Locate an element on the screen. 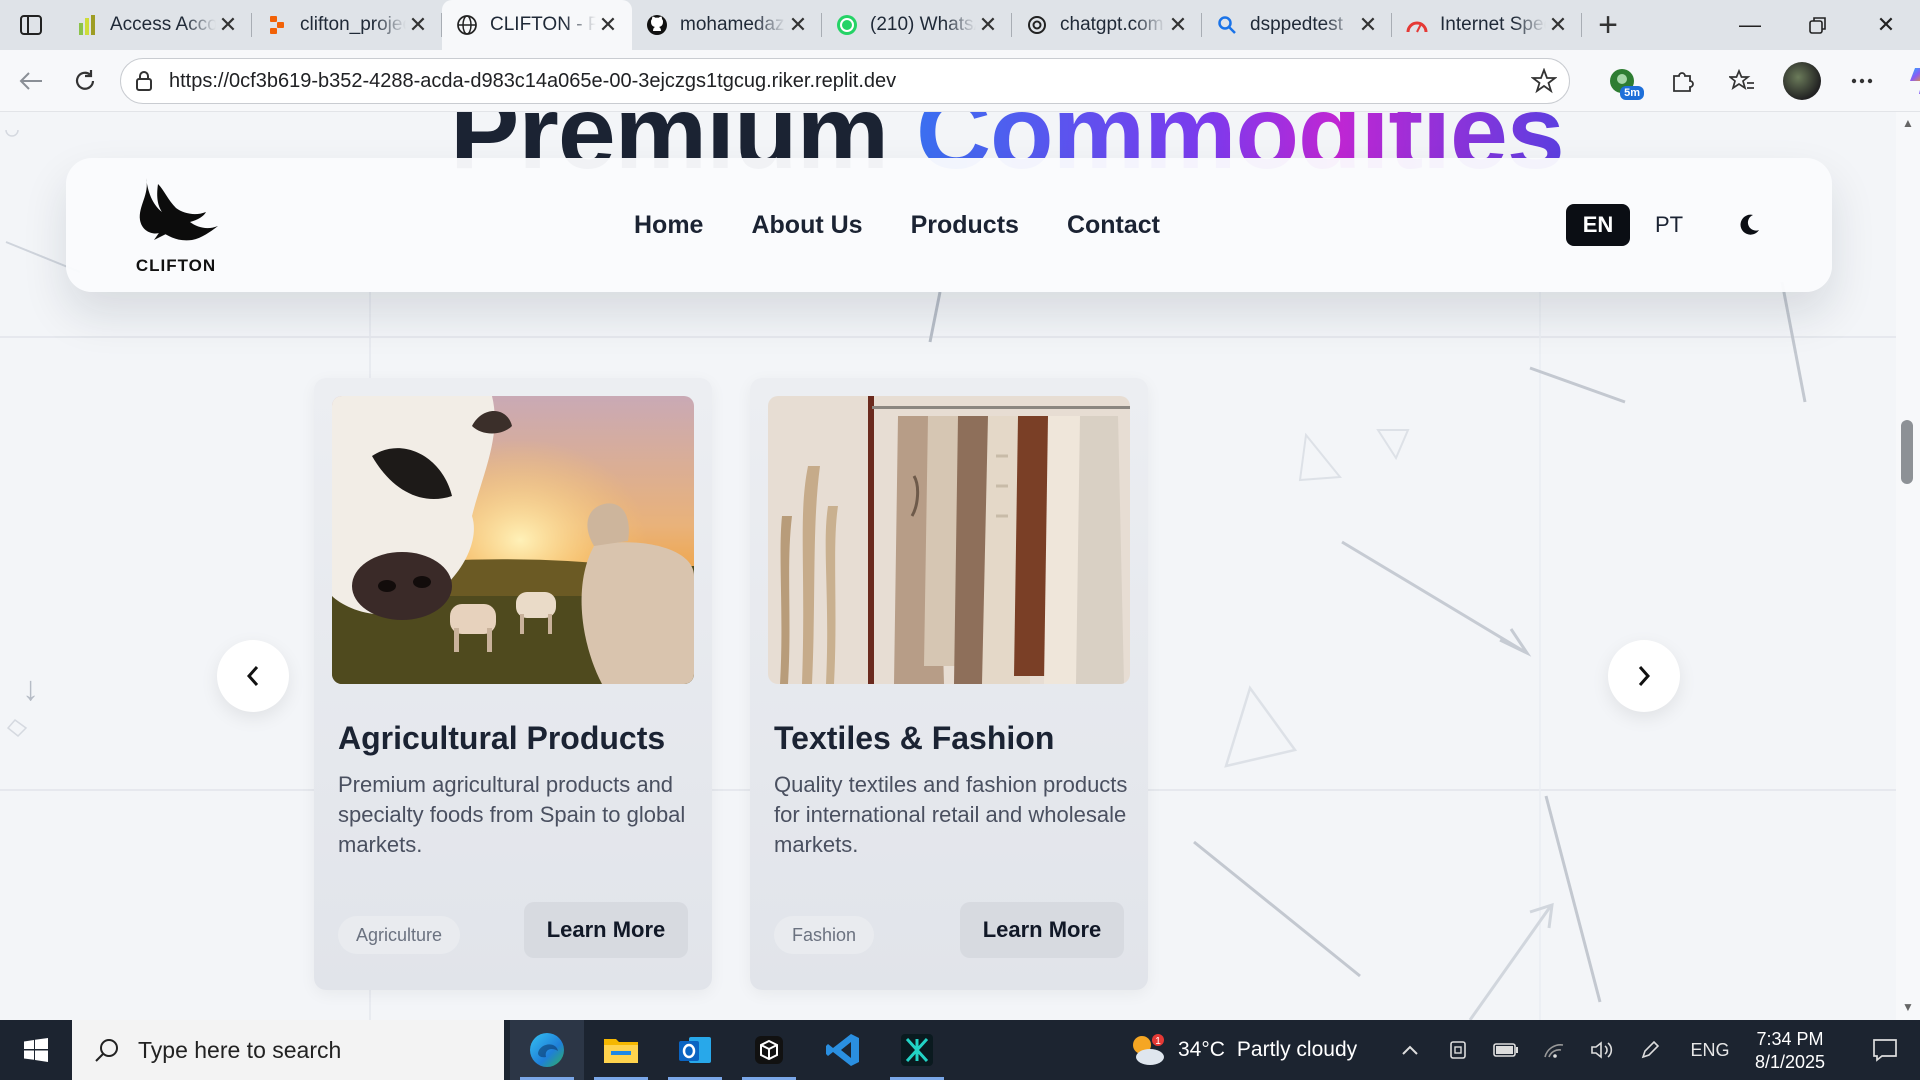  scroll-down-arrow-icon: ↓ is located at coordinates (30, 689).